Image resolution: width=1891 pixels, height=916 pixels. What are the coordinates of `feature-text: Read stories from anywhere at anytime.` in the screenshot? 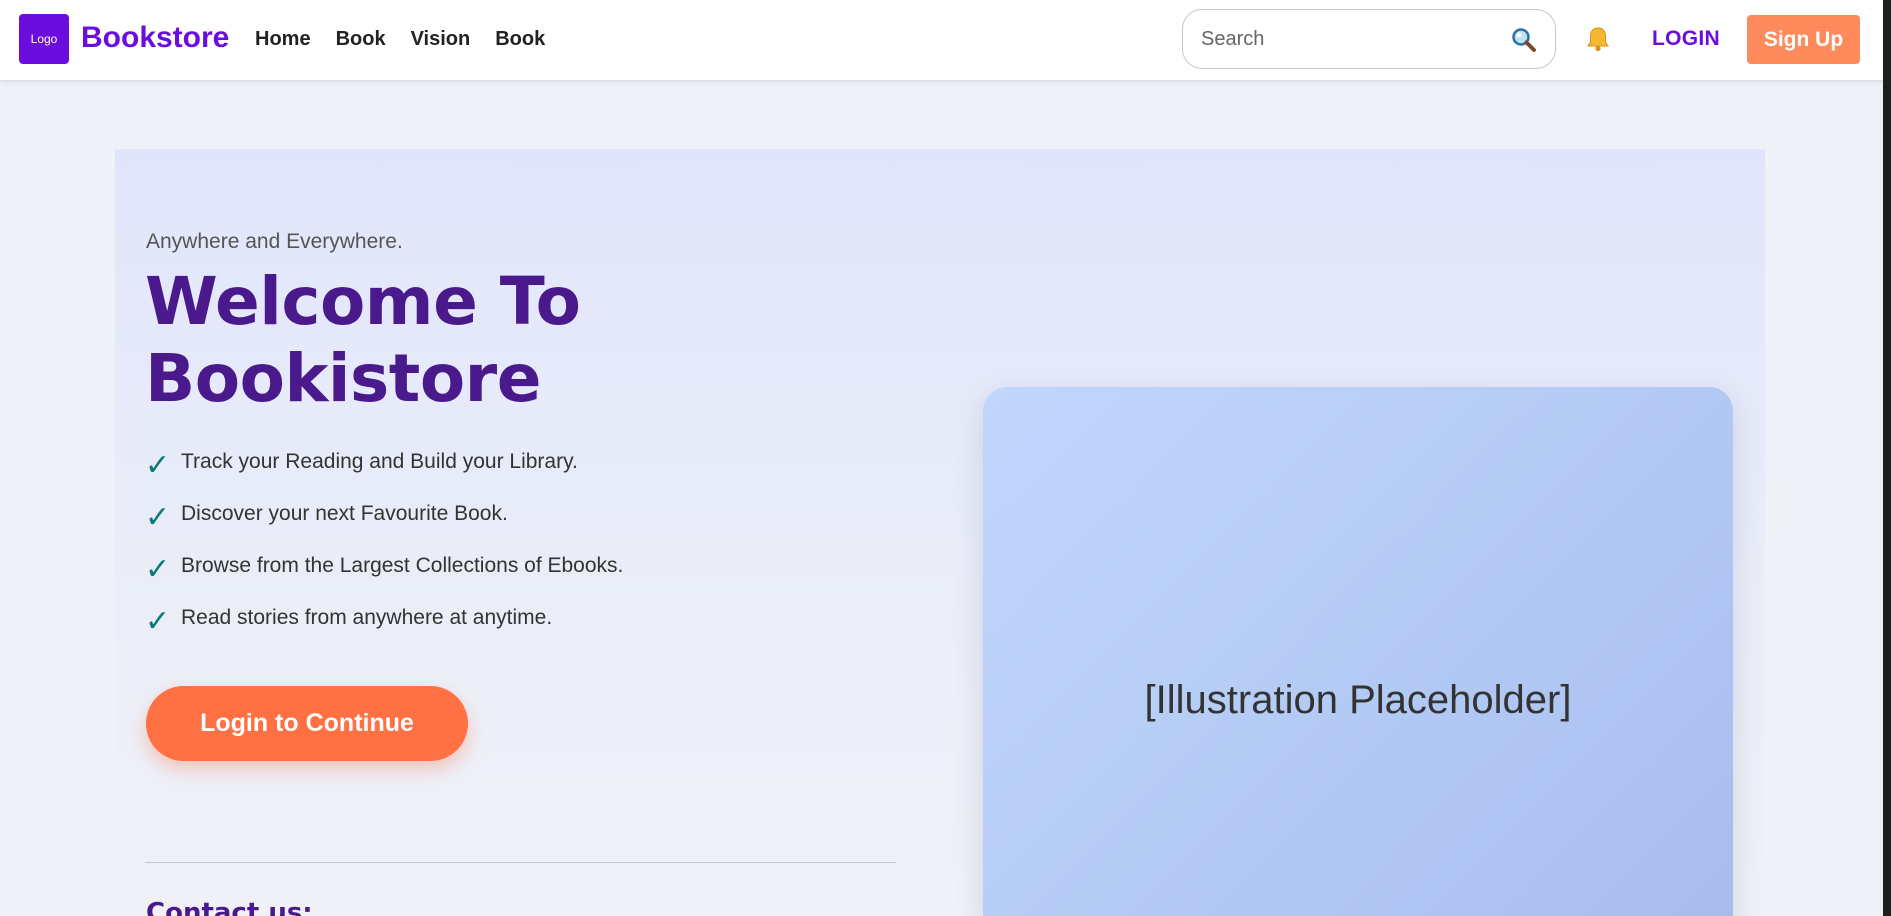 It's located at (367, 617).